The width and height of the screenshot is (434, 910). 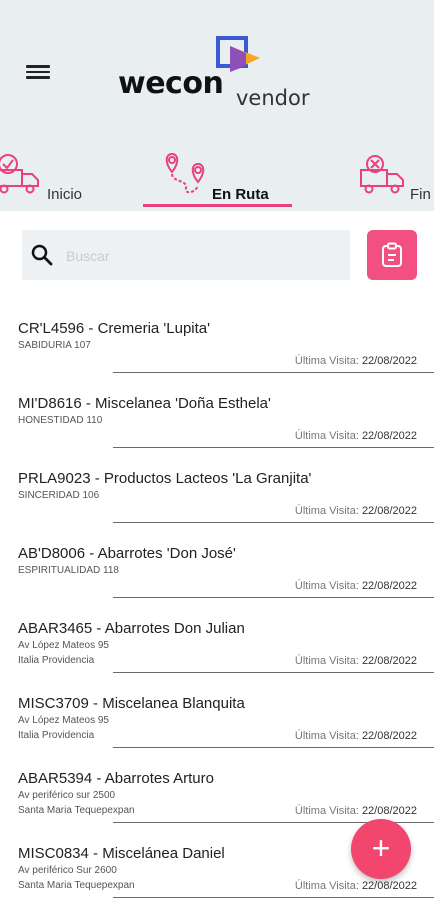 What do you see at coordinates (121, 853) in the screenshot?
I see `store-title: MISC0834 - Miscelánea Daniel` at bounding box center [121, 853].